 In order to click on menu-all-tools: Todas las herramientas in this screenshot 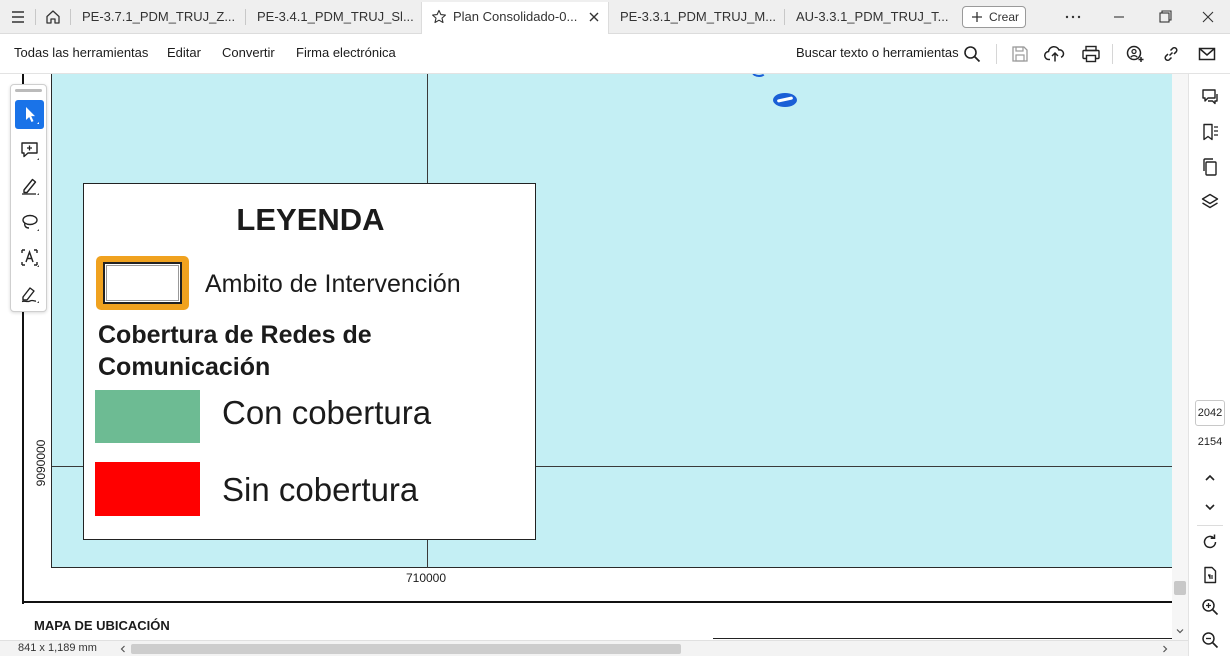, I will do `click(81, 52)`.